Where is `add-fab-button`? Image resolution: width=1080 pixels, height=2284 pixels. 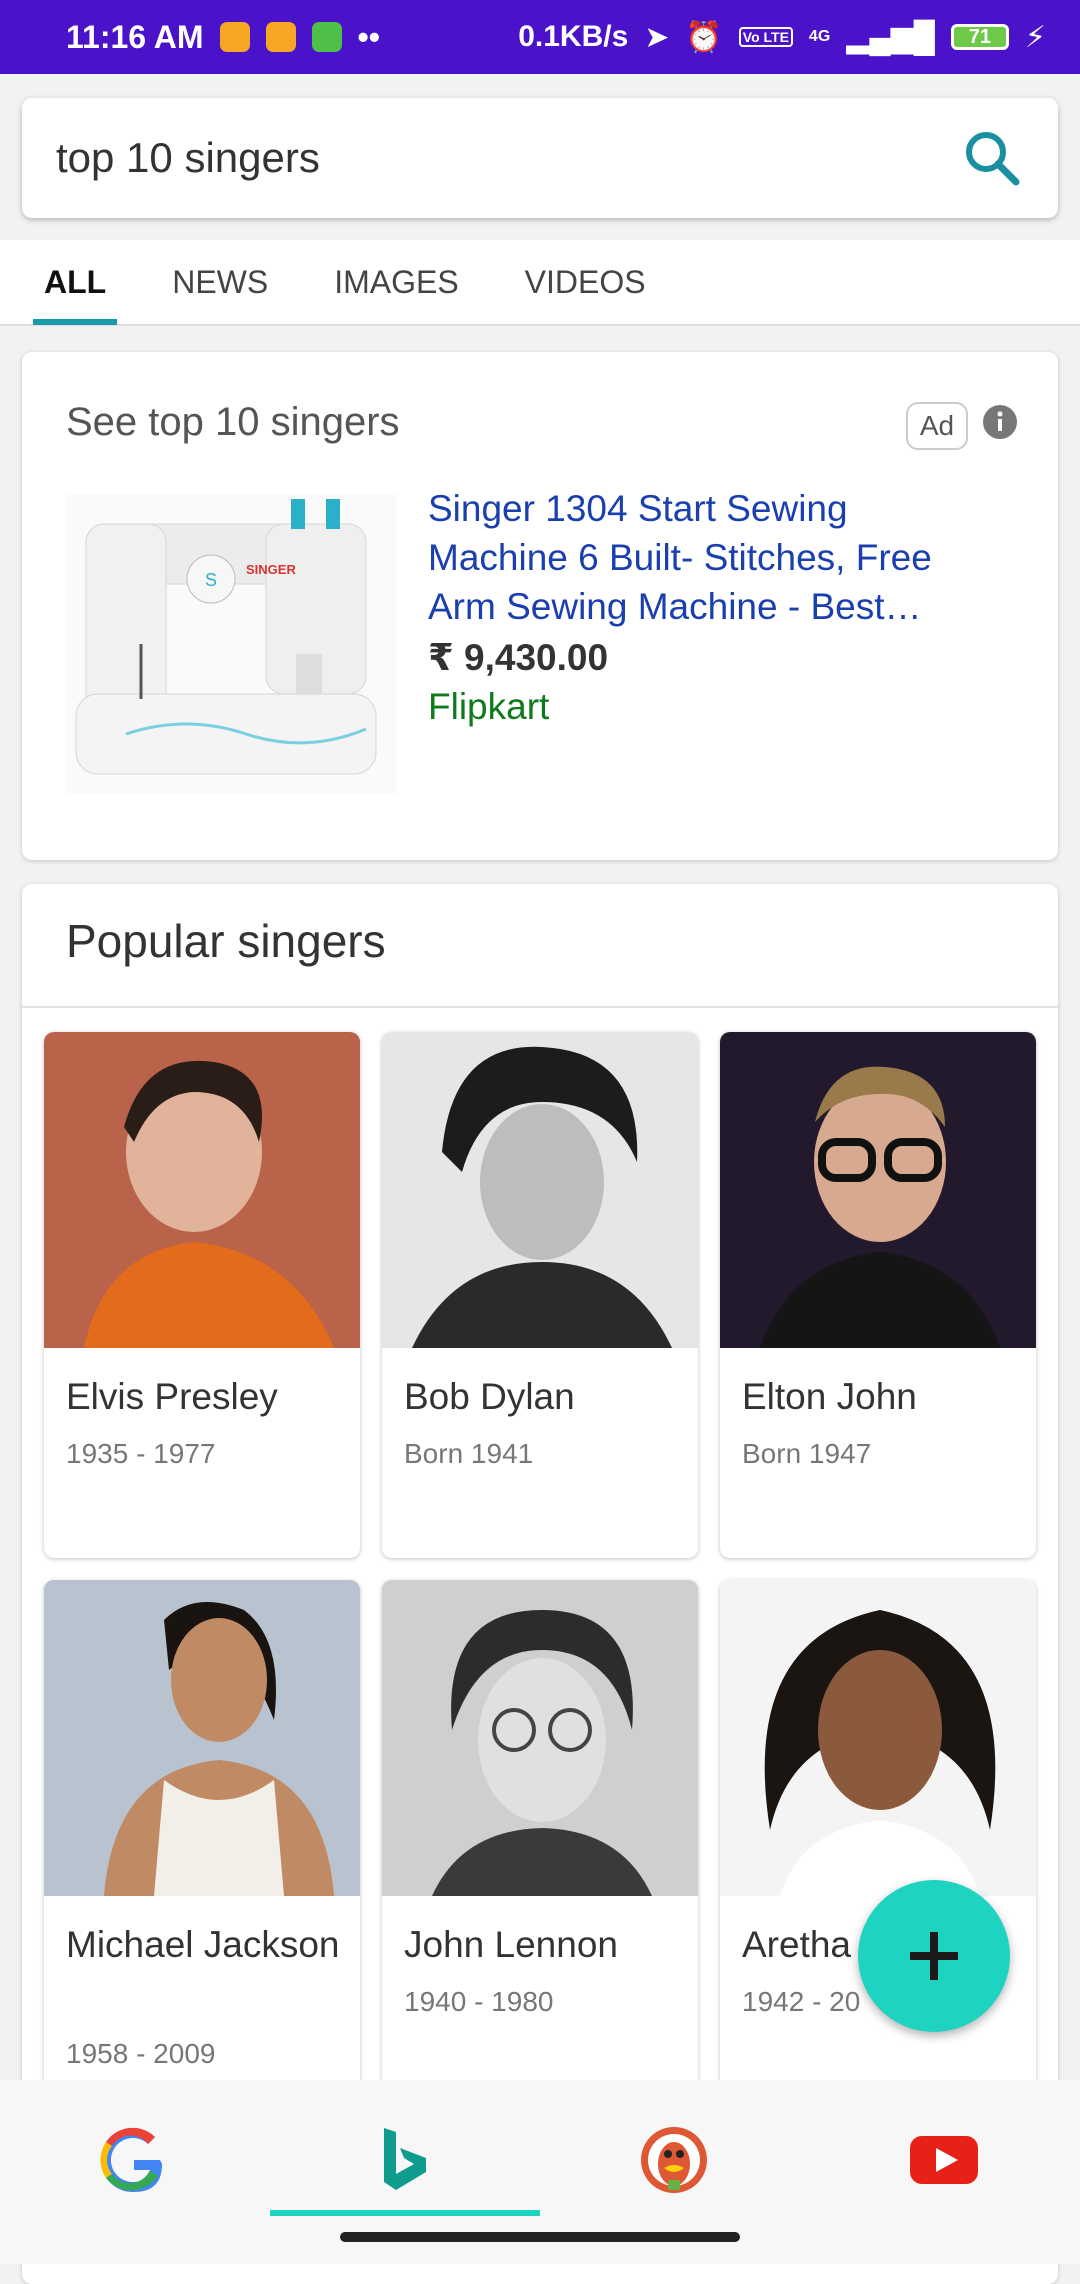
add-fab-button is located at coordinates (934, 1956).